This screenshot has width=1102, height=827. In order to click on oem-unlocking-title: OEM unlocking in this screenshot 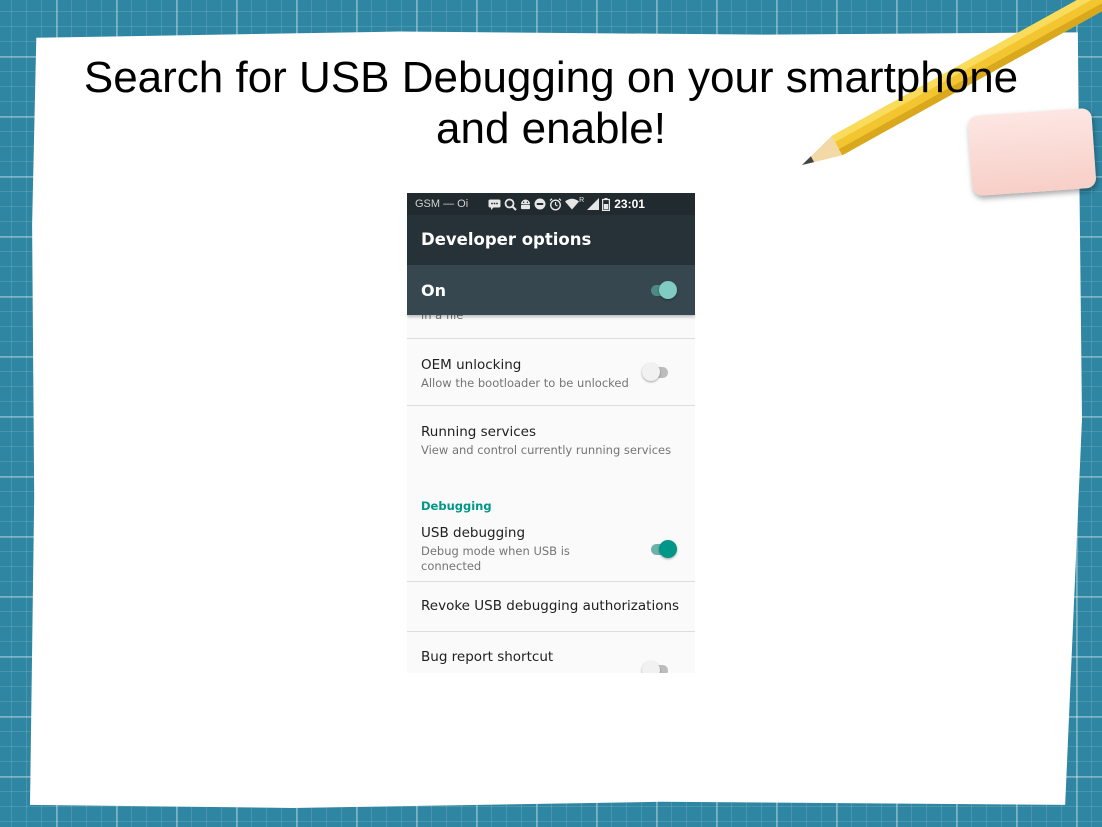, I will do `click(471, 365)`.